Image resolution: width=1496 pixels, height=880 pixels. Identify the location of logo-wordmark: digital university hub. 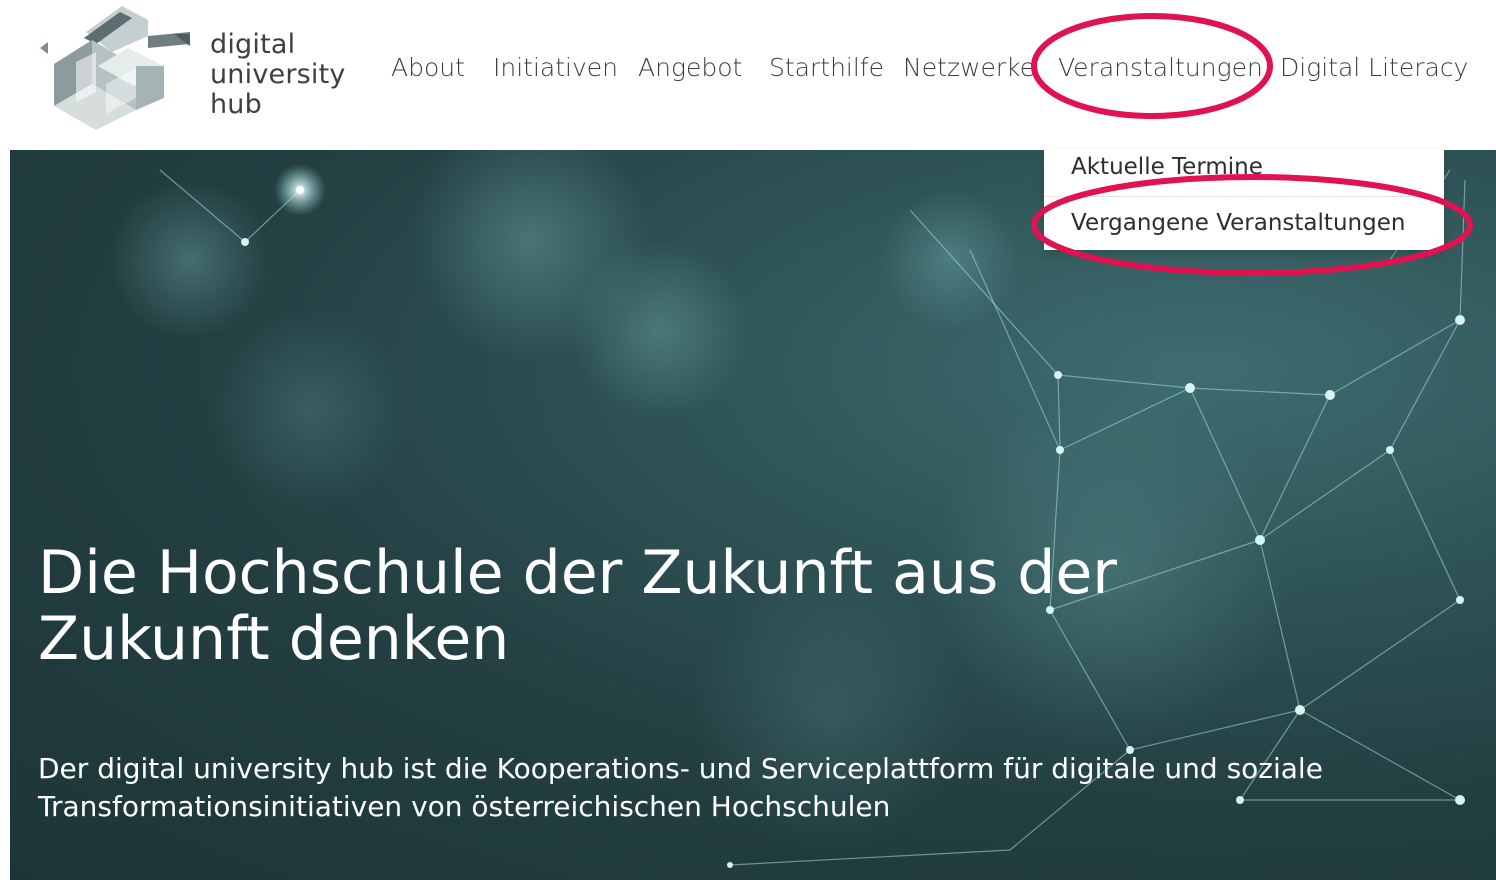
(278, 75).